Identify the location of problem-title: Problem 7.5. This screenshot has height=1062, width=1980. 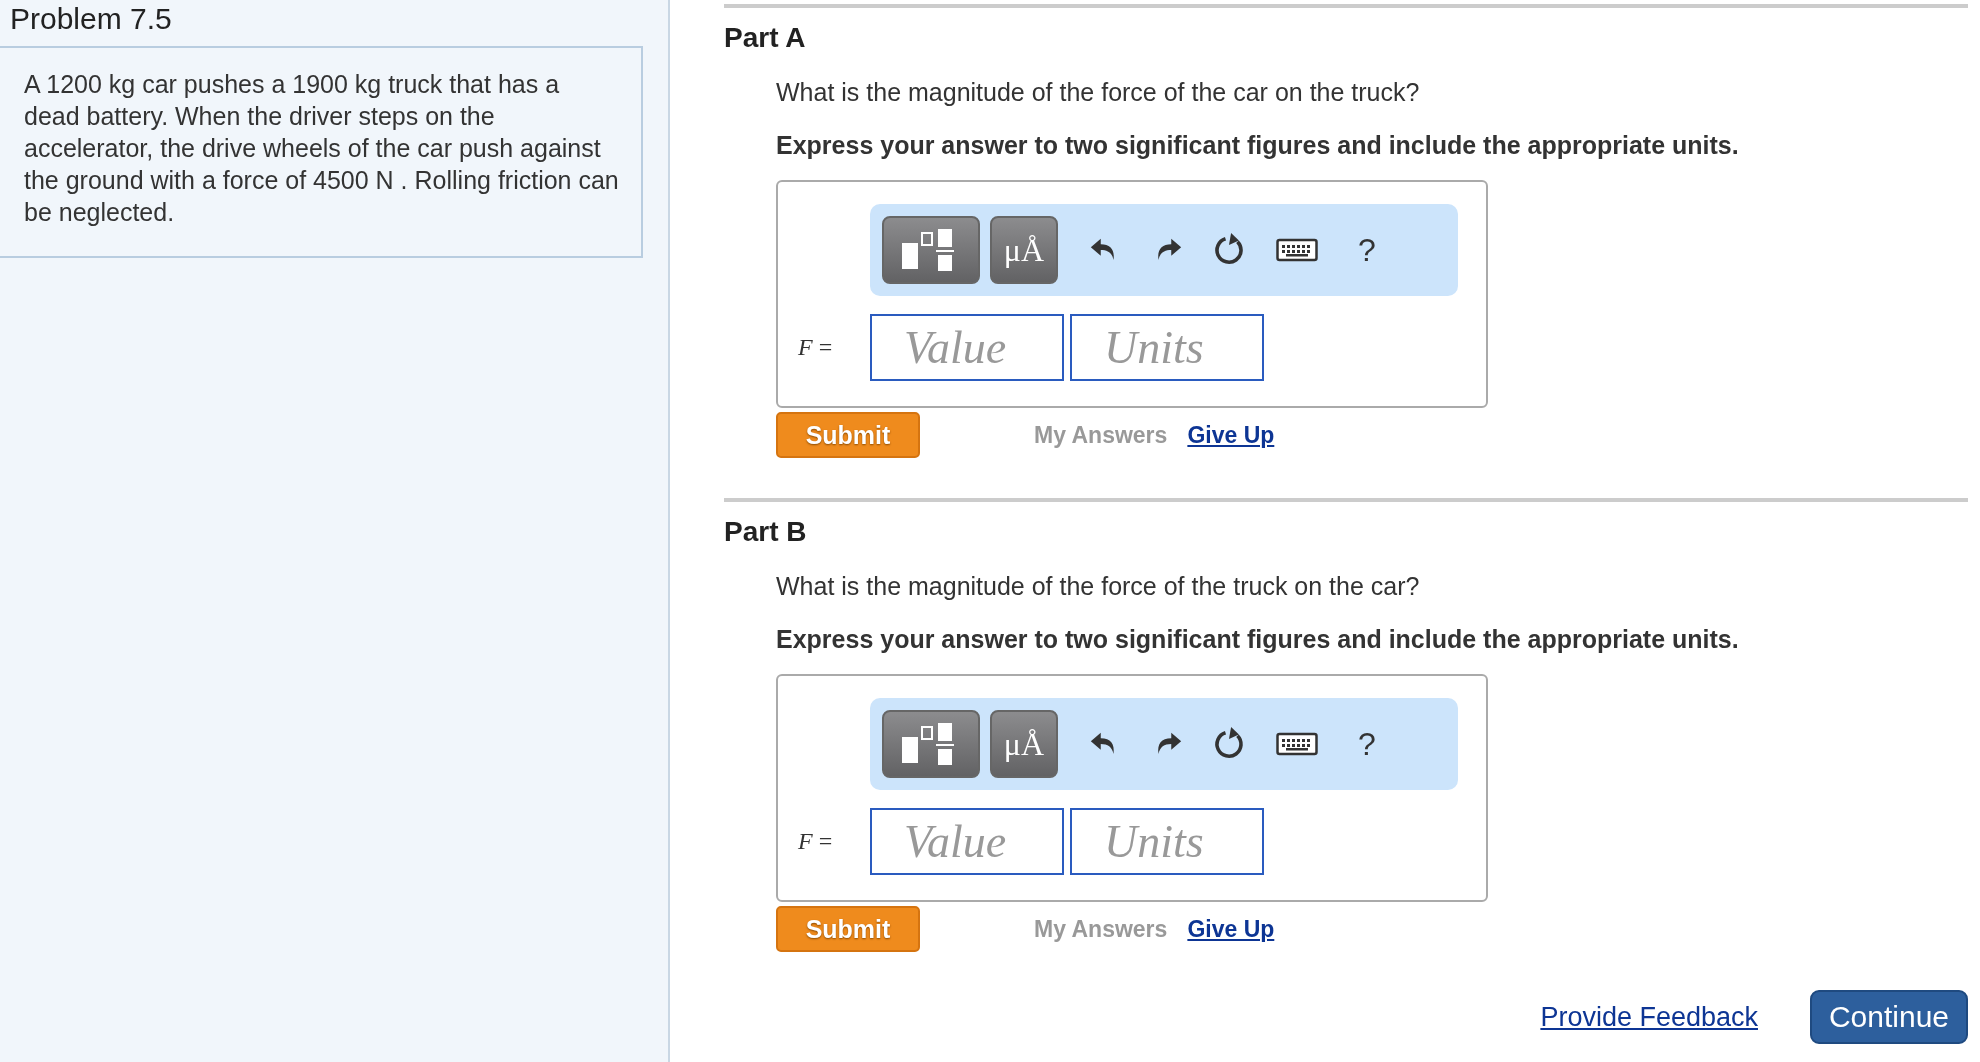
(91, 19).